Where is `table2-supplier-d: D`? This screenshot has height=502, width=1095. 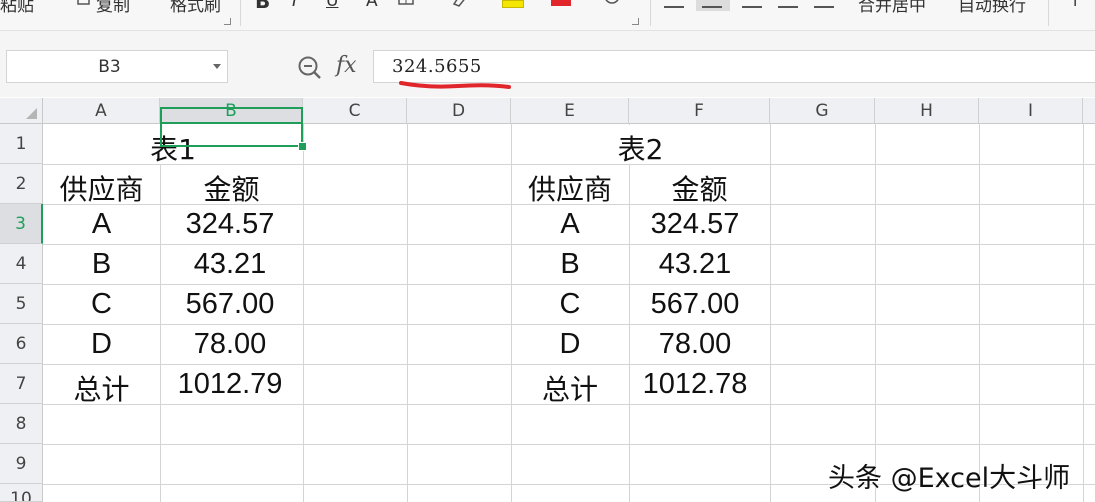
table2-supplier-d: D is located at coordinates (570, 344).